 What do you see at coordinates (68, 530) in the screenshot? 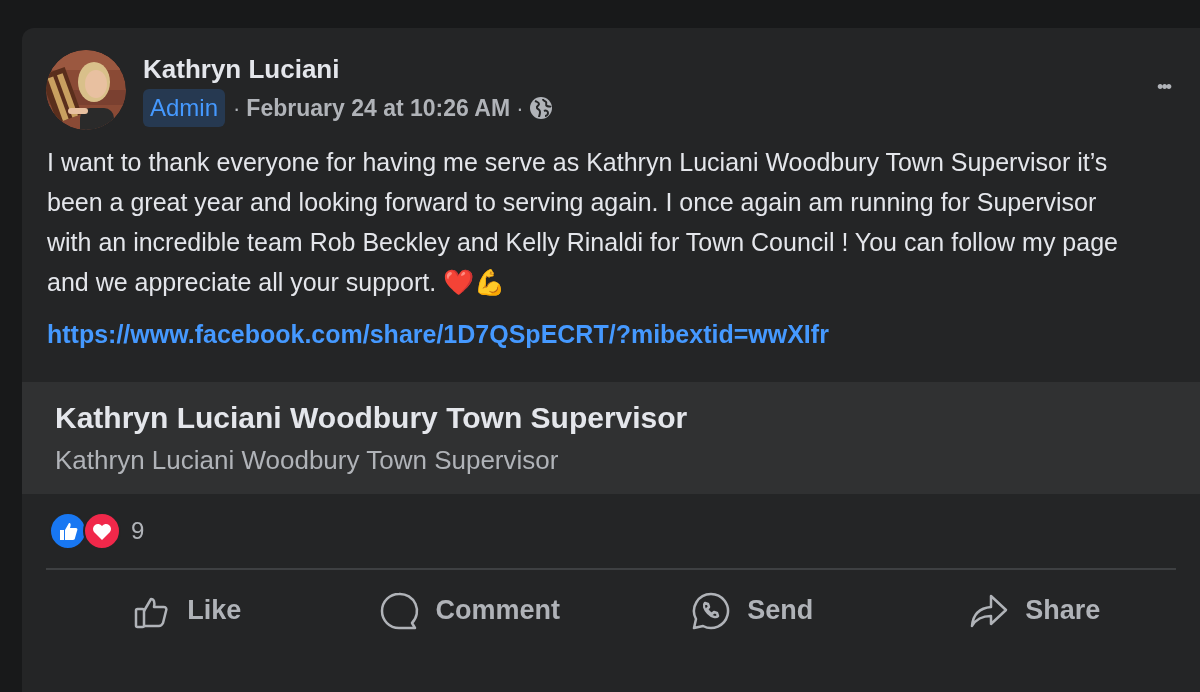
I see `like-reaction-icon` at bounding box center [68, 530].